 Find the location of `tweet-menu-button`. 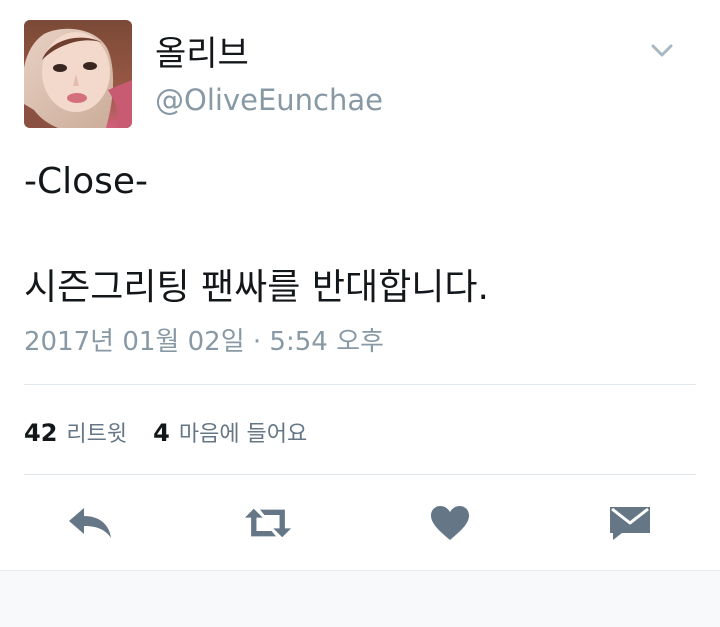

tweet-menu-button is located at coordinates (662, 50).